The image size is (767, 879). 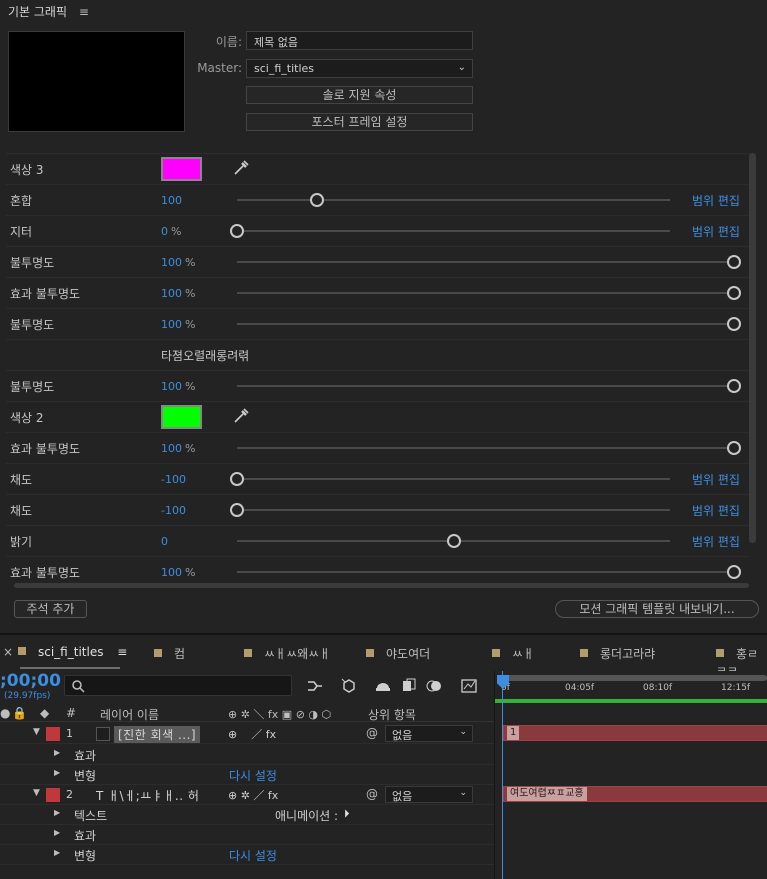 I want to click on property-group-text: ▶ 텍스트 애니메이션 : ⏵, so click(x=247, y=815).